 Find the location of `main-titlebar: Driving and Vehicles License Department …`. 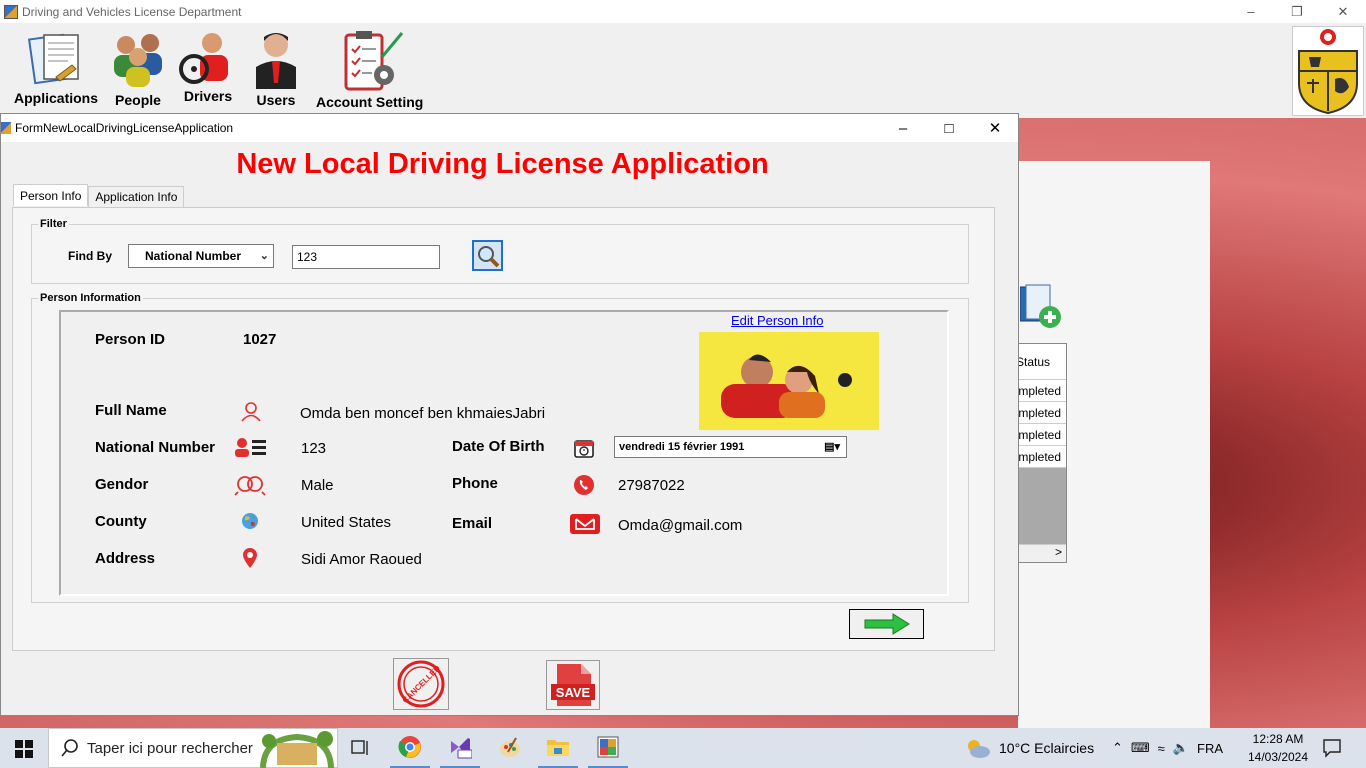

main-titlebar: Driving and Vehicles License Department … is located at coordinates (683, 11).